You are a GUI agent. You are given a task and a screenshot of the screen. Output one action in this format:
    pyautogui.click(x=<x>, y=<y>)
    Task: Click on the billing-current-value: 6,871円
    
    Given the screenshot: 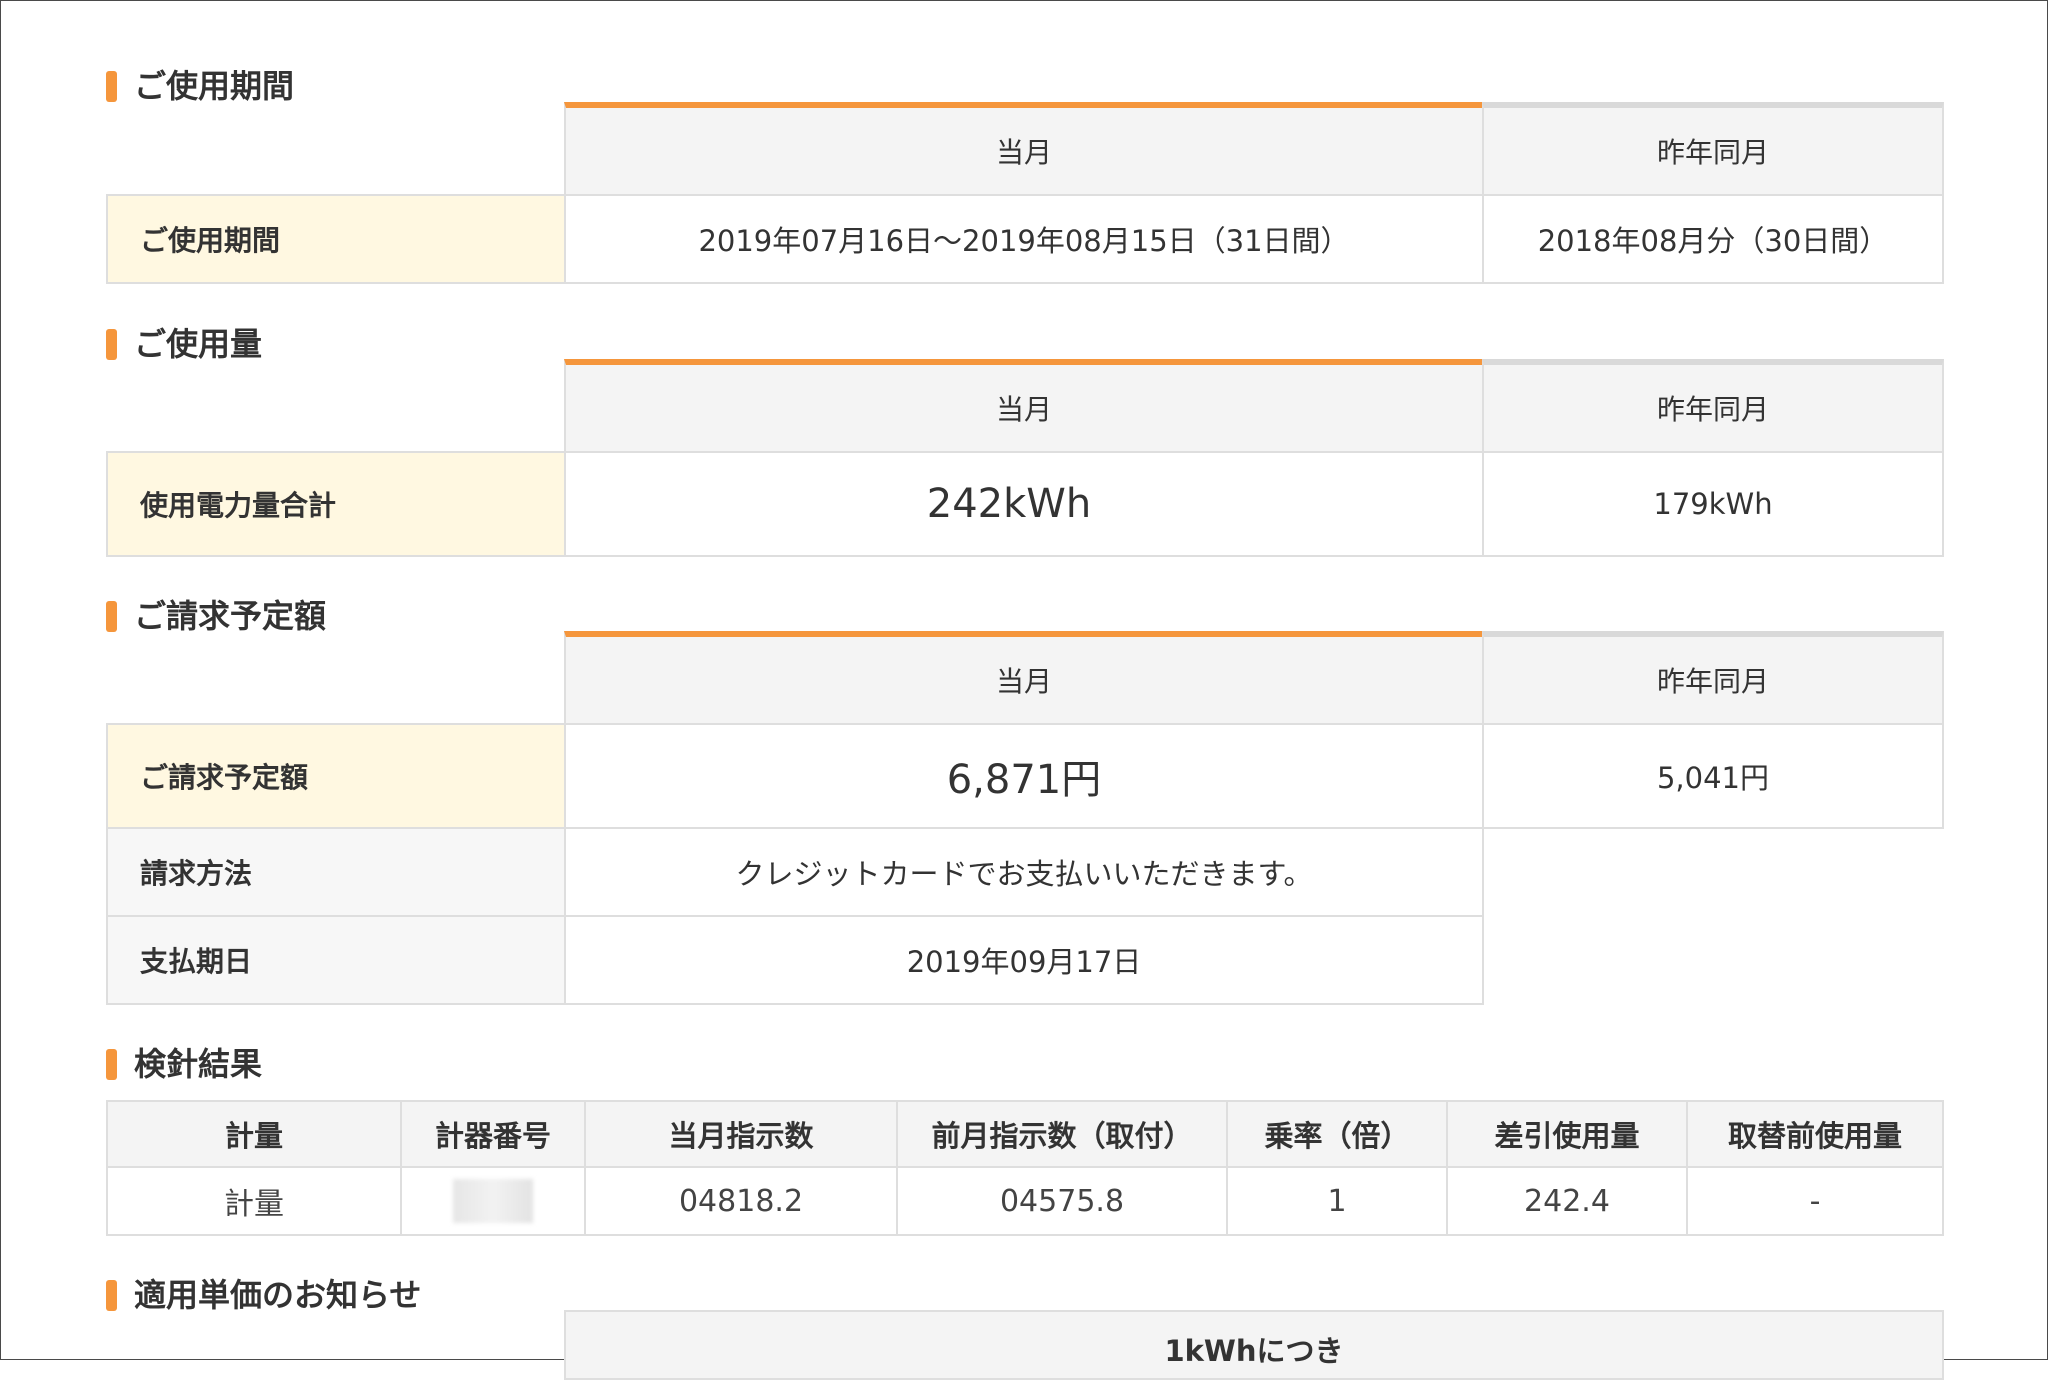 What is the action you would take?
    pyautogui.click(x=1024, y=776)
    